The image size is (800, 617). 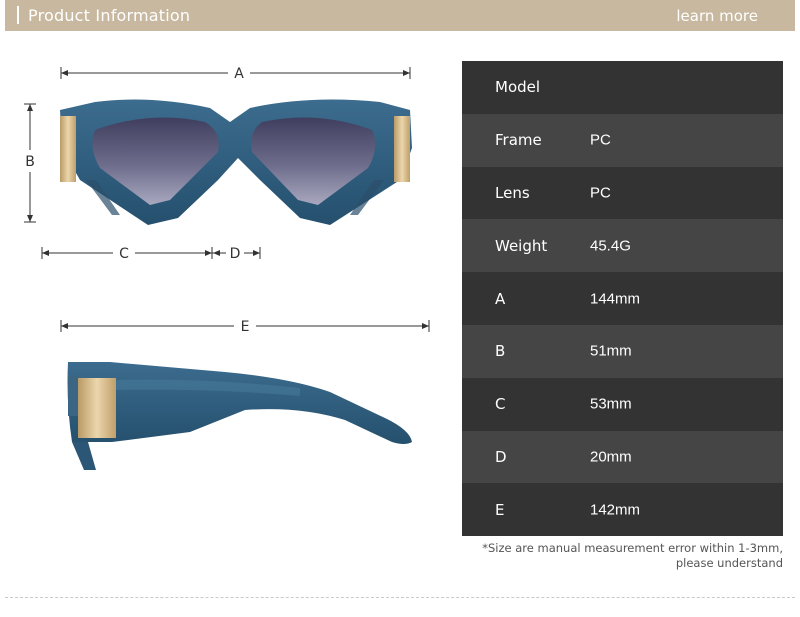 I want to click on spec-row-model: Model, so click(x=622, y=87).